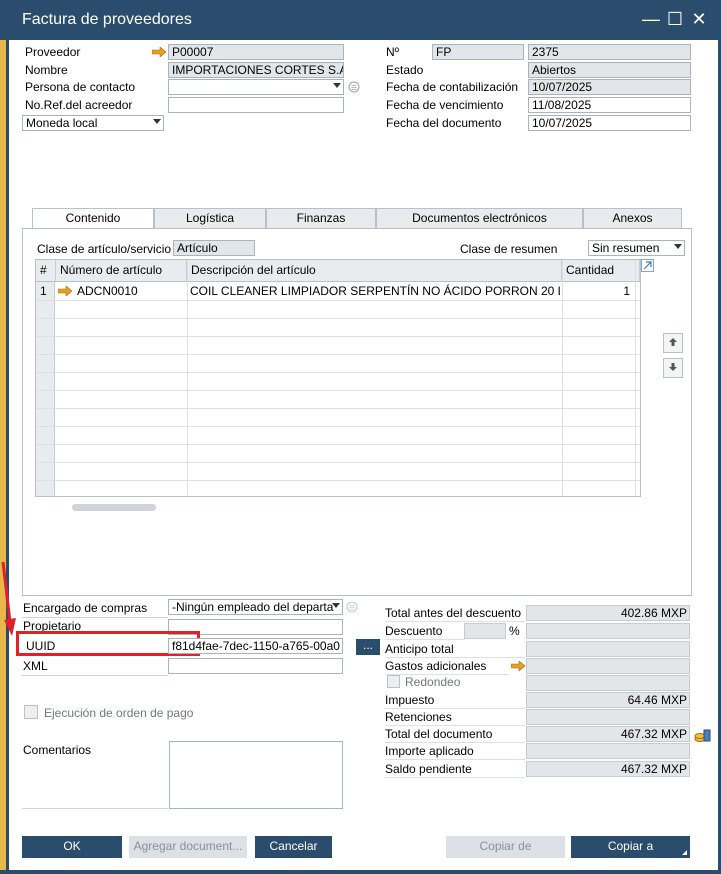 This screenshot has height=874, width=721. I want to click on tab-contenido: Contenido, so click(93, 218).